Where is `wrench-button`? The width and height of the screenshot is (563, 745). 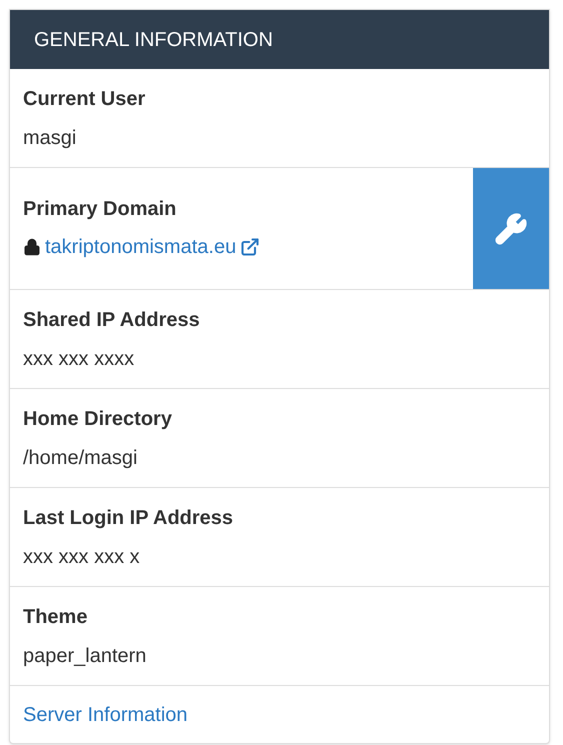
wrench-button is located at coordinates (511, 228).